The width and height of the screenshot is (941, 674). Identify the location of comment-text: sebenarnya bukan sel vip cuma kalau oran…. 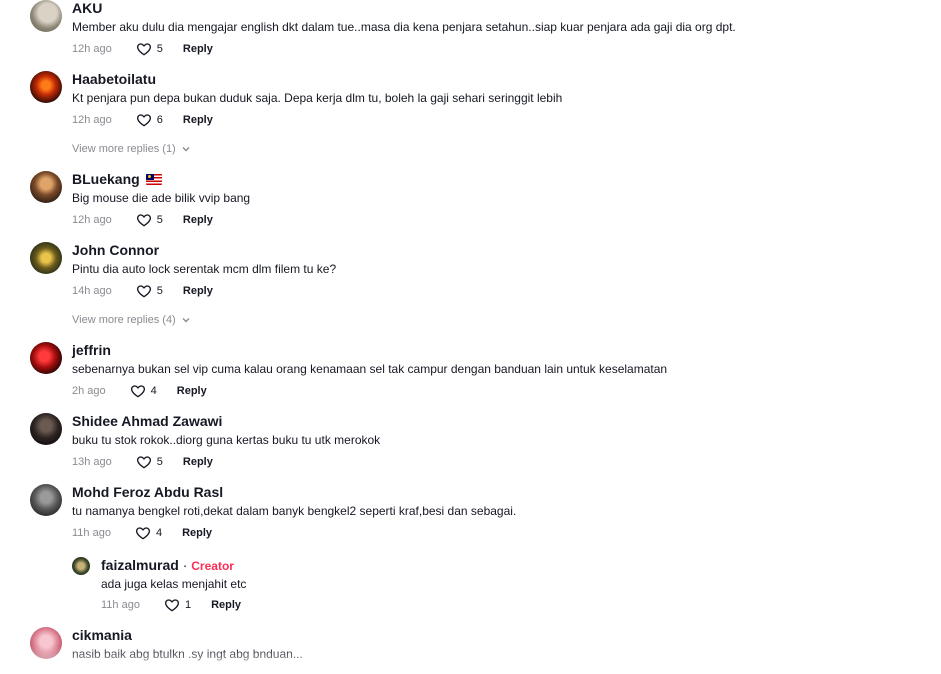
(370, 369).